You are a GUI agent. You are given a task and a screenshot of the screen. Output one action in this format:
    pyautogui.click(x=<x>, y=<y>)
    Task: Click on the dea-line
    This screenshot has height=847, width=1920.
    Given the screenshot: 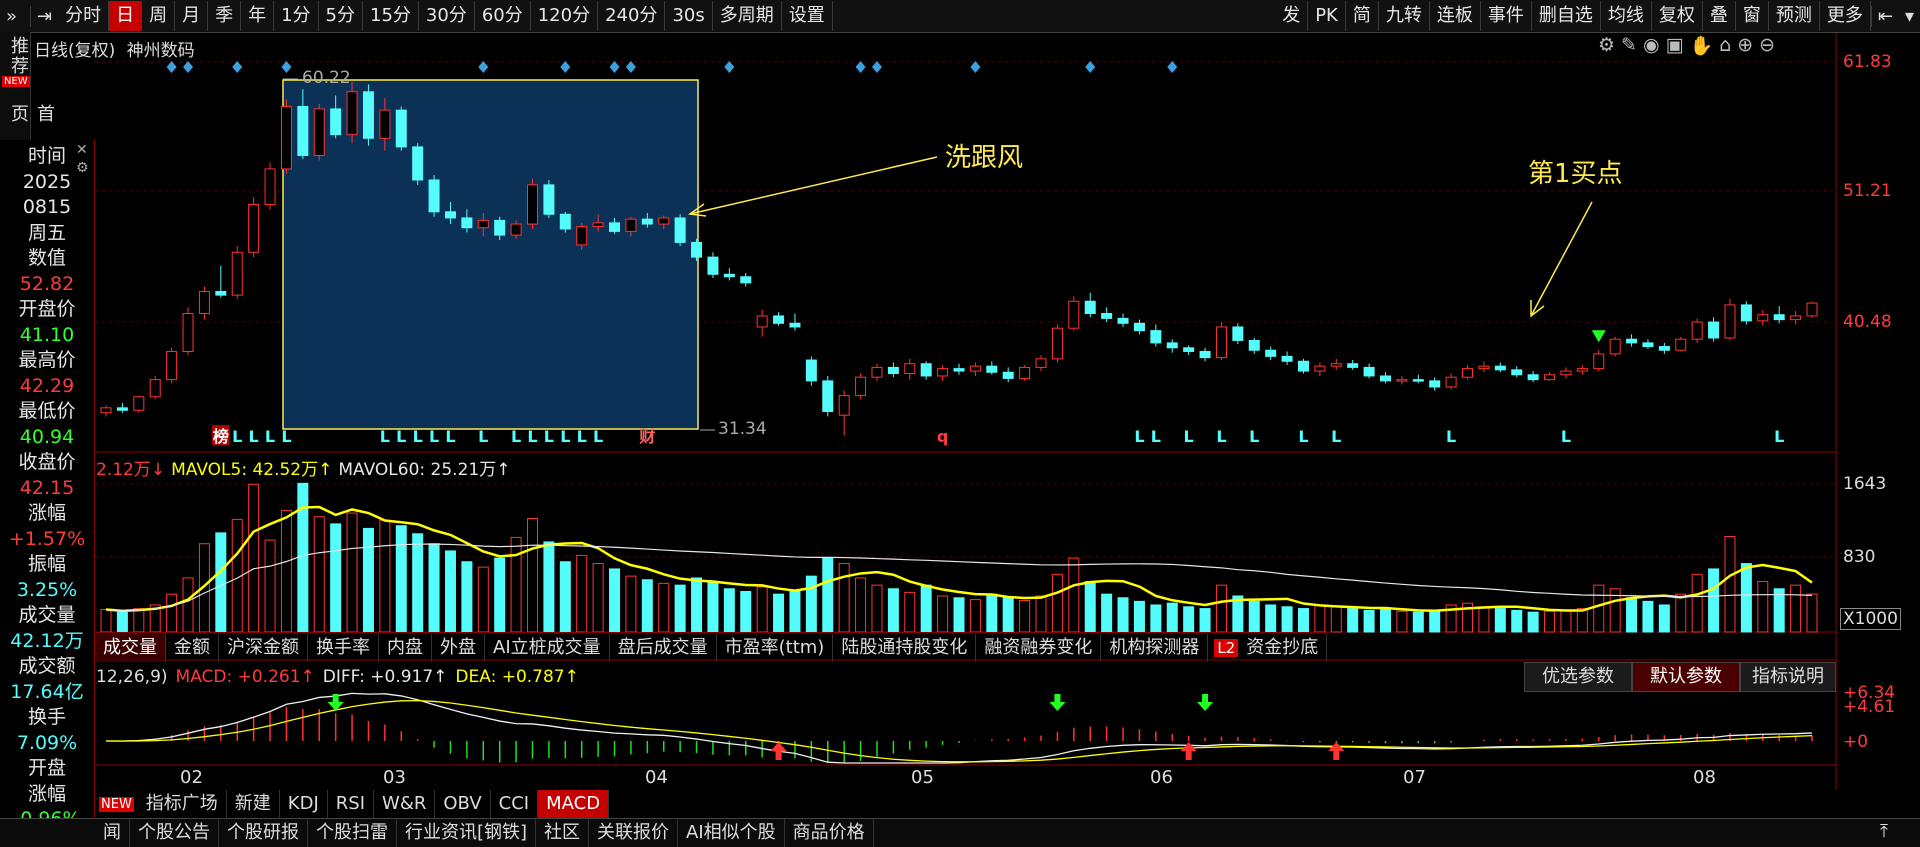 What is the action you would take?
    pyautogui.click(x=959, y=731)
    